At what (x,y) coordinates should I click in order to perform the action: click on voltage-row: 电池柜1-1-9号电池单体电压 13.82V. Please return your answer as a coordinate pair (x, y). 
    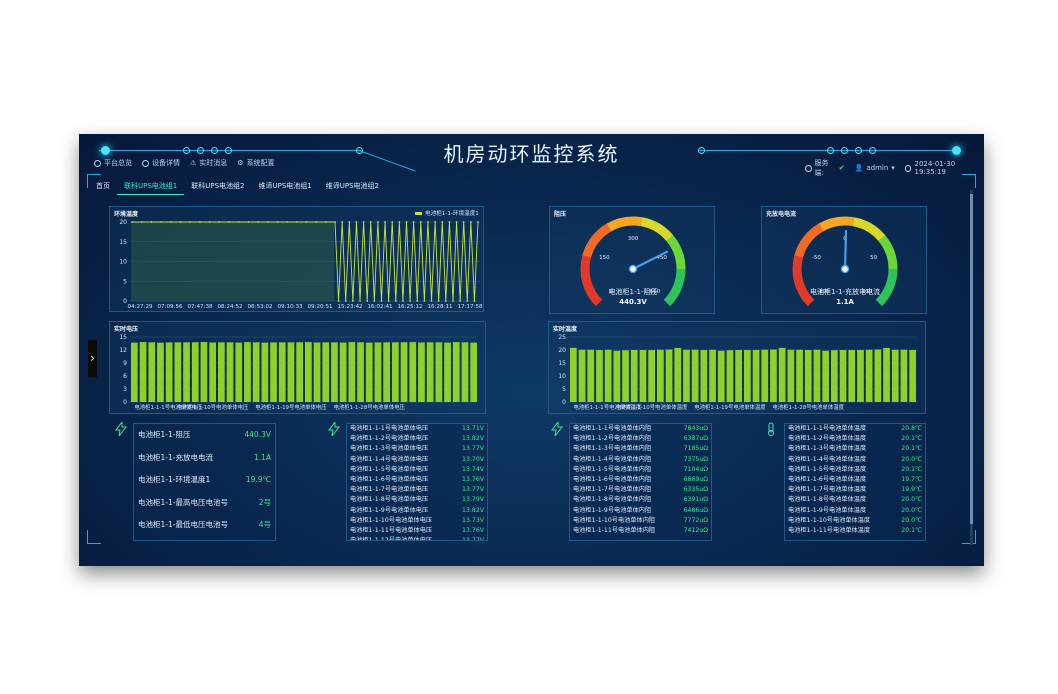
    Looking at the image, I should click on (417, 511).